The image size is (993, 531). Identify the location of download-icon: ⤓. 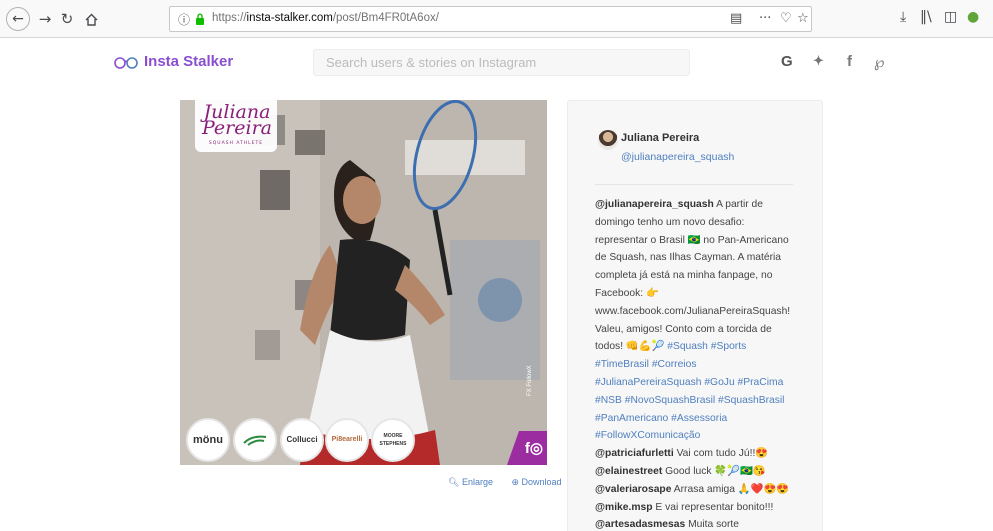
(903, 17).